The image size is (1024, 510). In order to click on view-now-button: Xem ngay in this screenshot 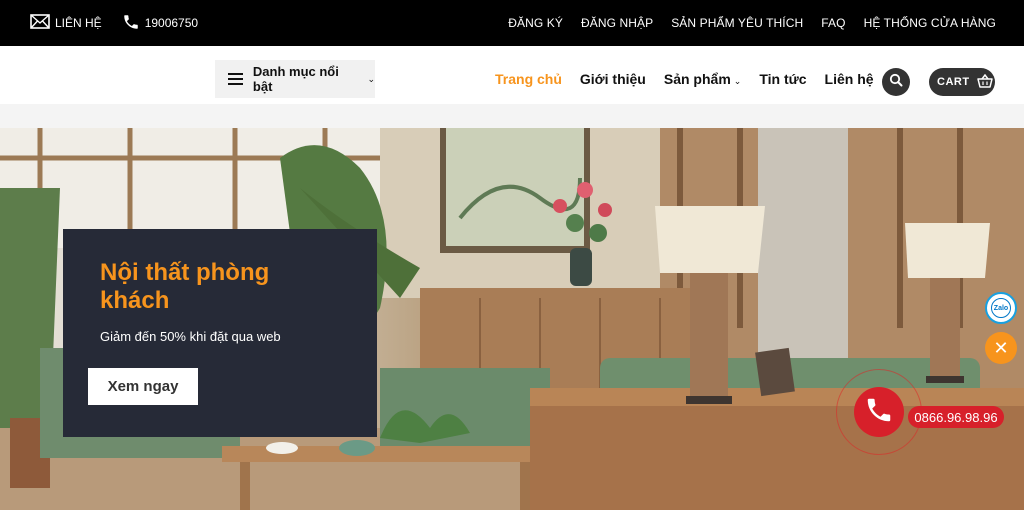, I will do `click(143, 386)`.